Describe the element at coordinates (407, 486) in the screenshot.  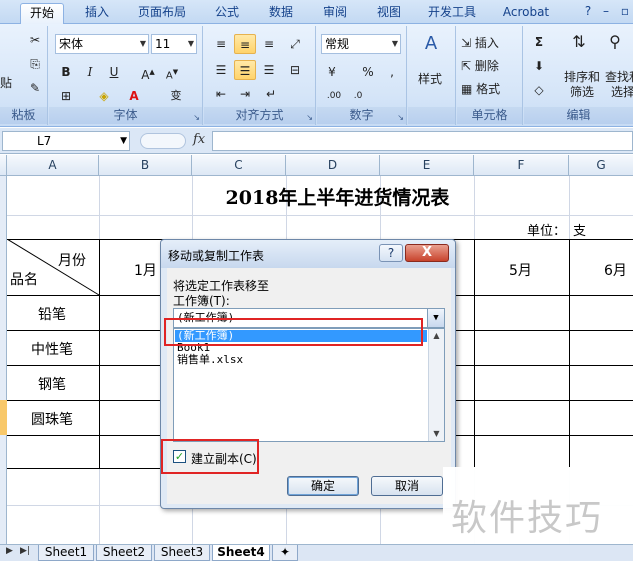
I see `cancel-button: 取消` at that location.